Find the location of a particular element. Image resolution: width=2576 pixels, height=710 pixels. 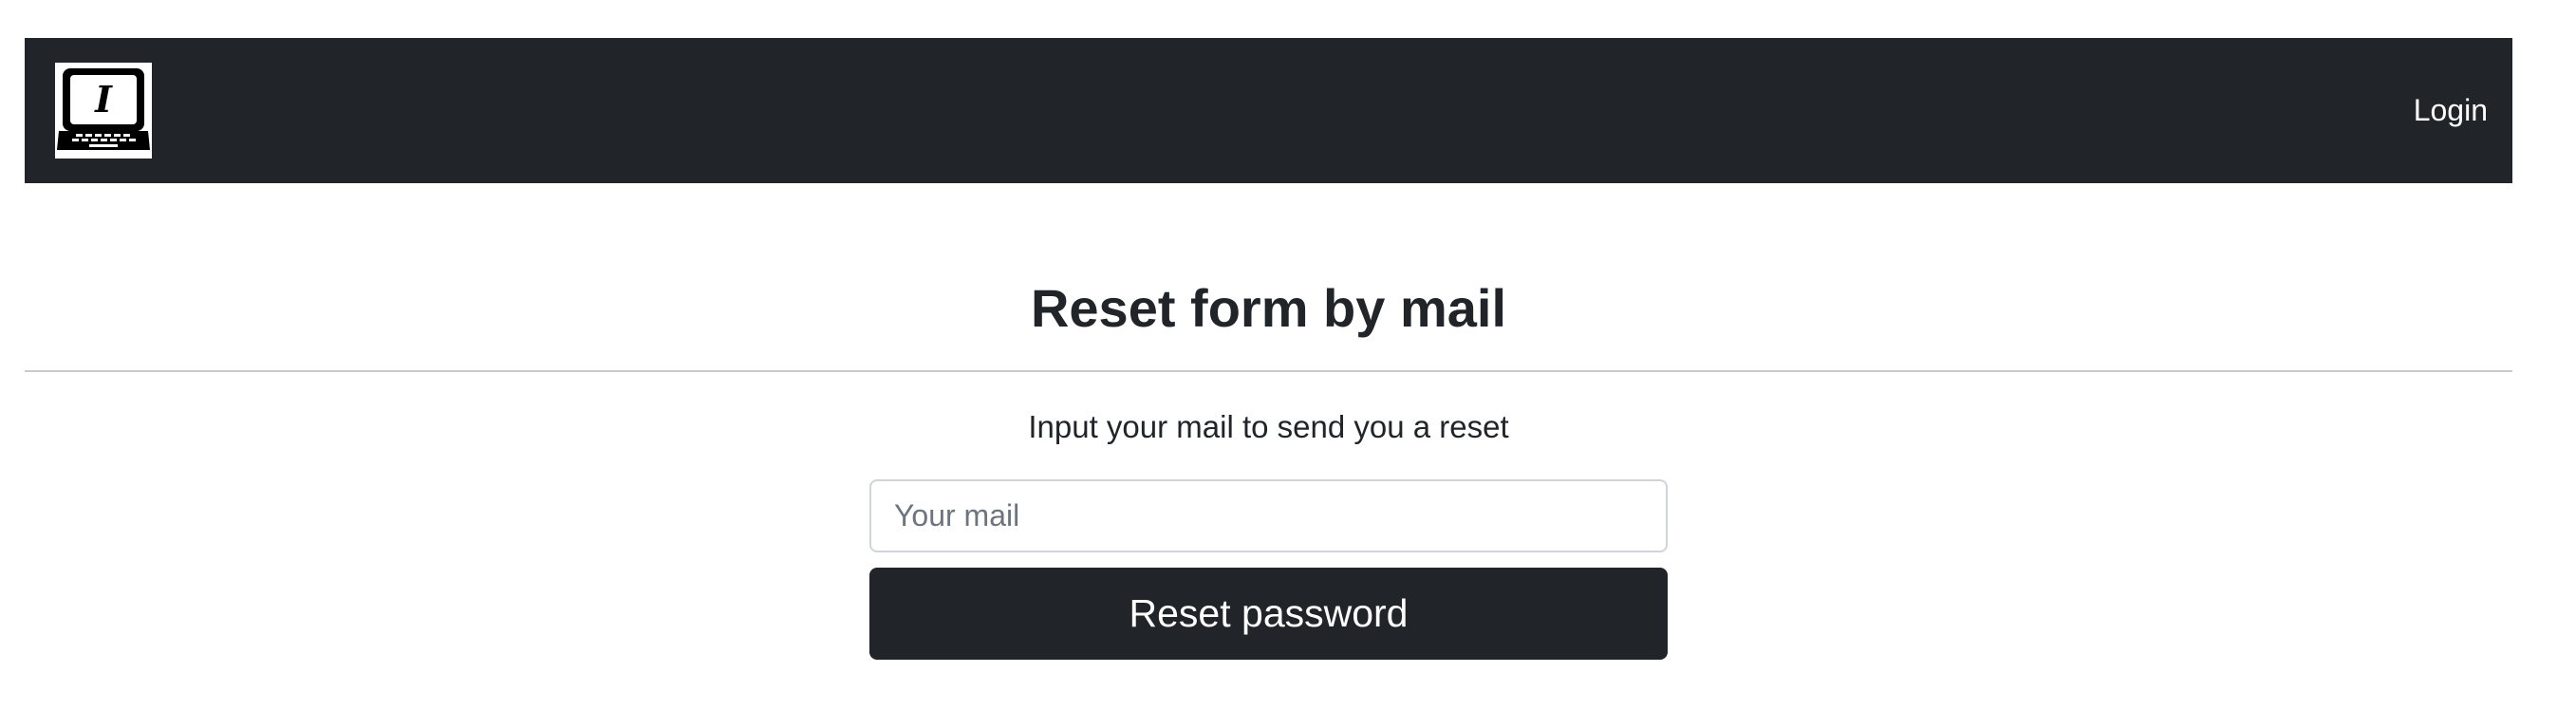

laptop-icon: I is located at coordinates (103, 112).